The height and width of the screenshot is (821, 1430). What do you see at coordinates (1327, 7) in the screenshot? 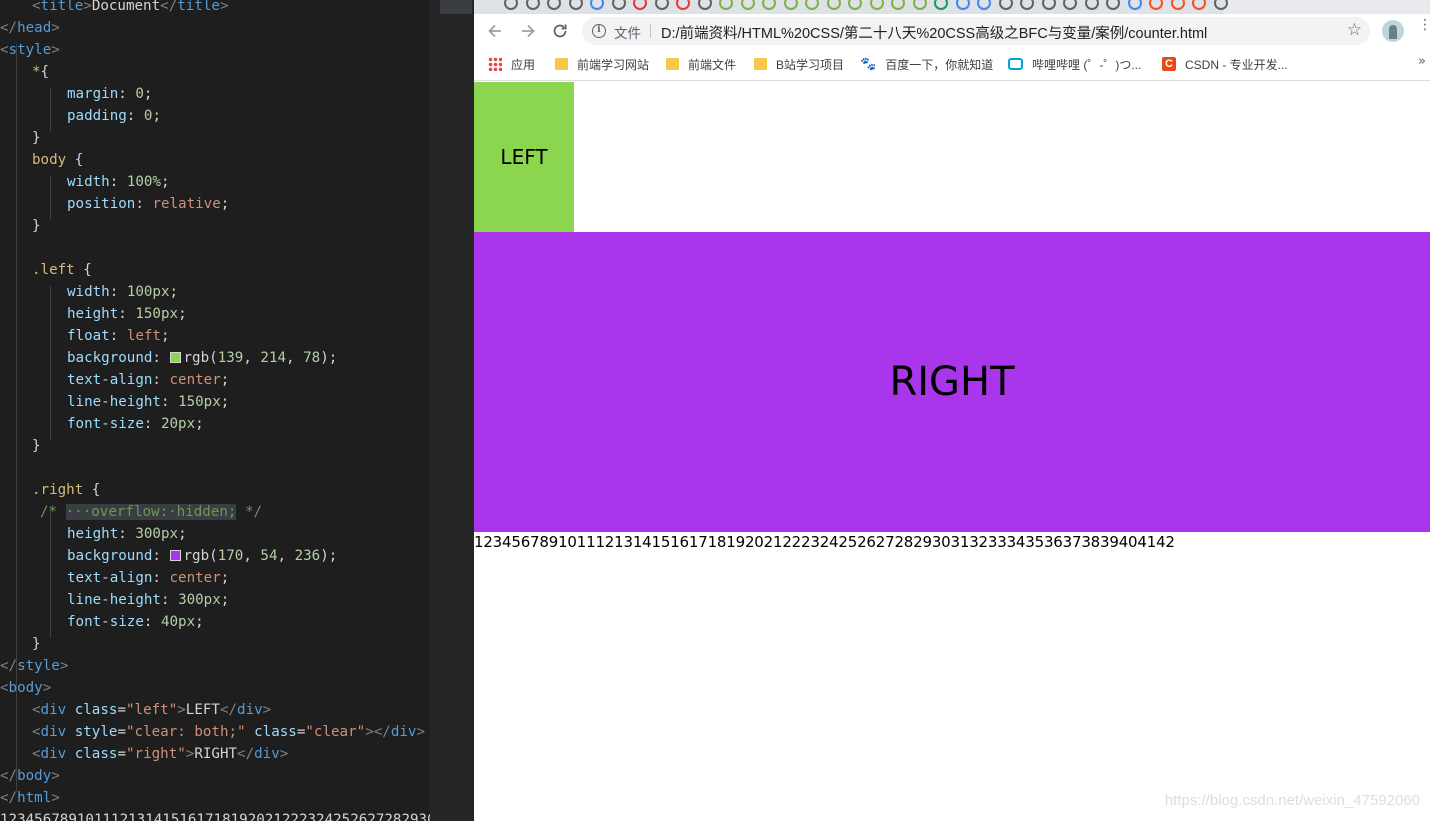
I see `new-tab-area` at bounding box center [1327, 7].